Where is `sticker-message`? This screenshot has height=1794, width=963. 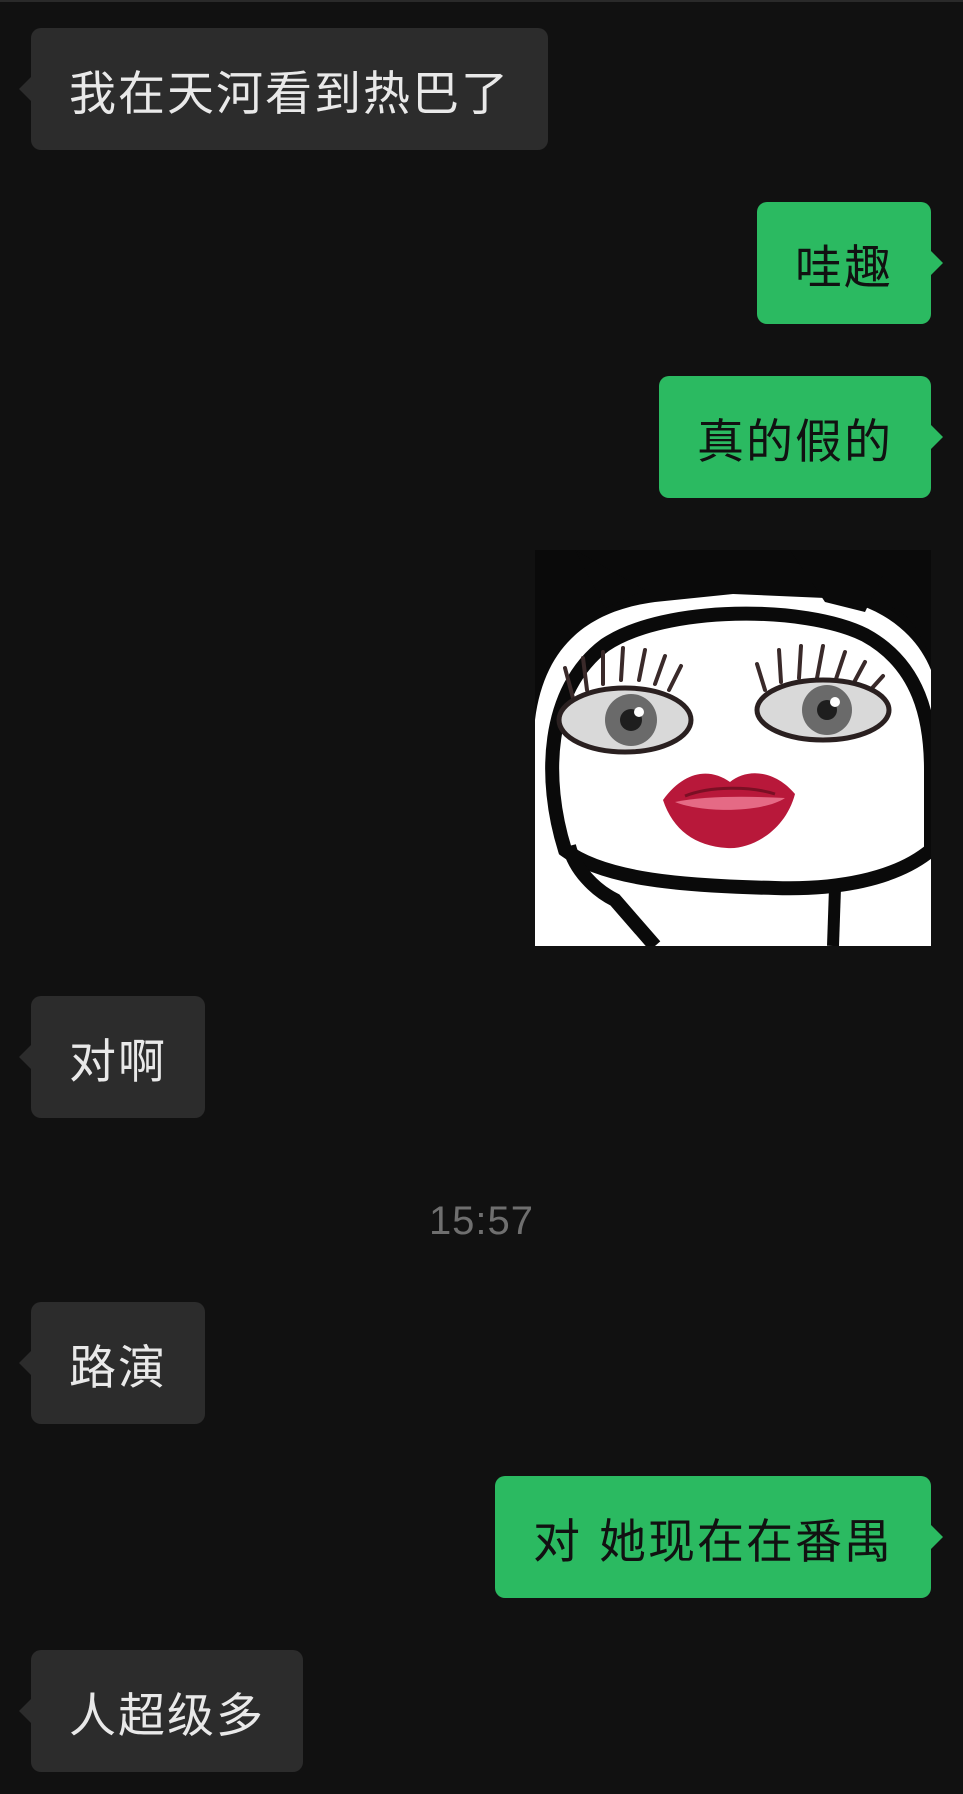
sticker-message is located at coordinates (733, 748).